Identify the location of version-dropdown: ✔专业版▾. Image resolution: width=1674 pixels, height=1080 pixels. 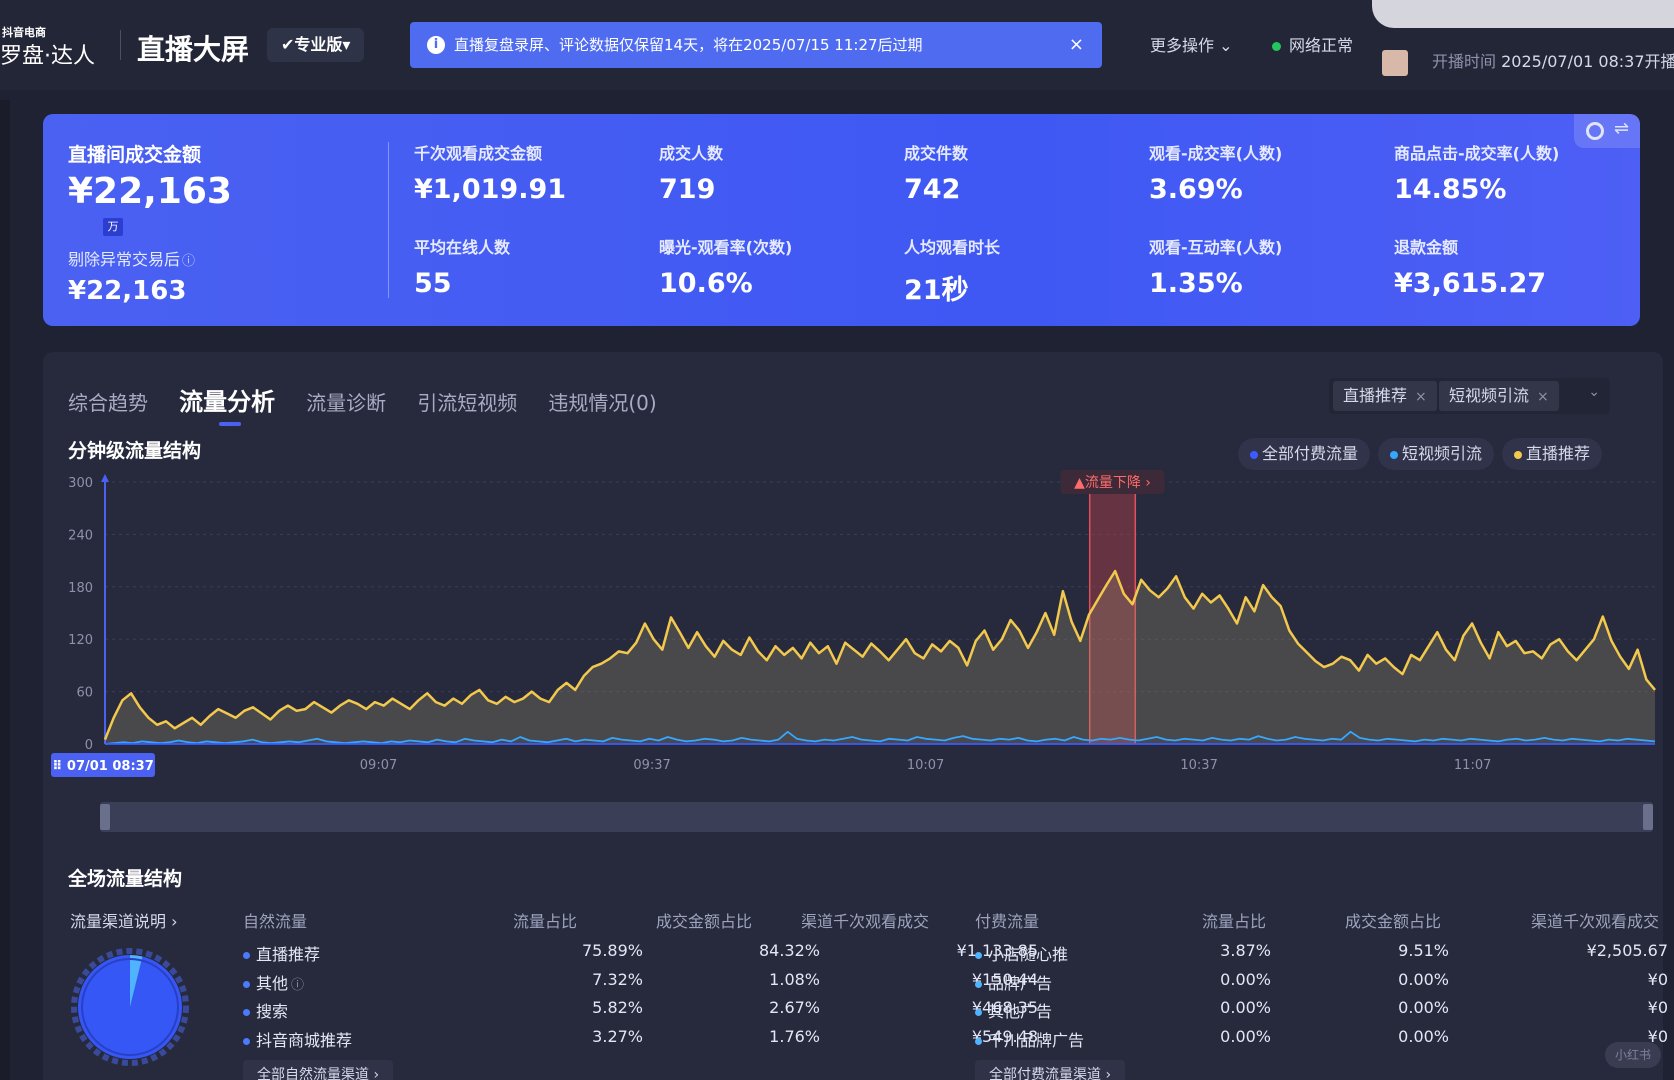
(316, 45).